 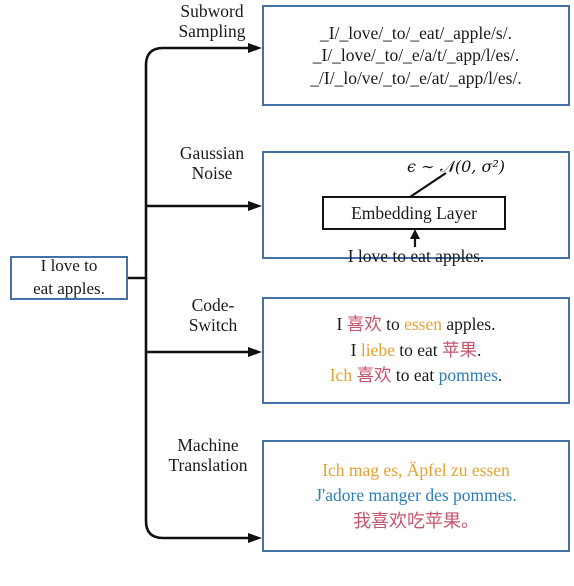 I want to click on cs1-seg-c: to, so click(x=393, y=324).